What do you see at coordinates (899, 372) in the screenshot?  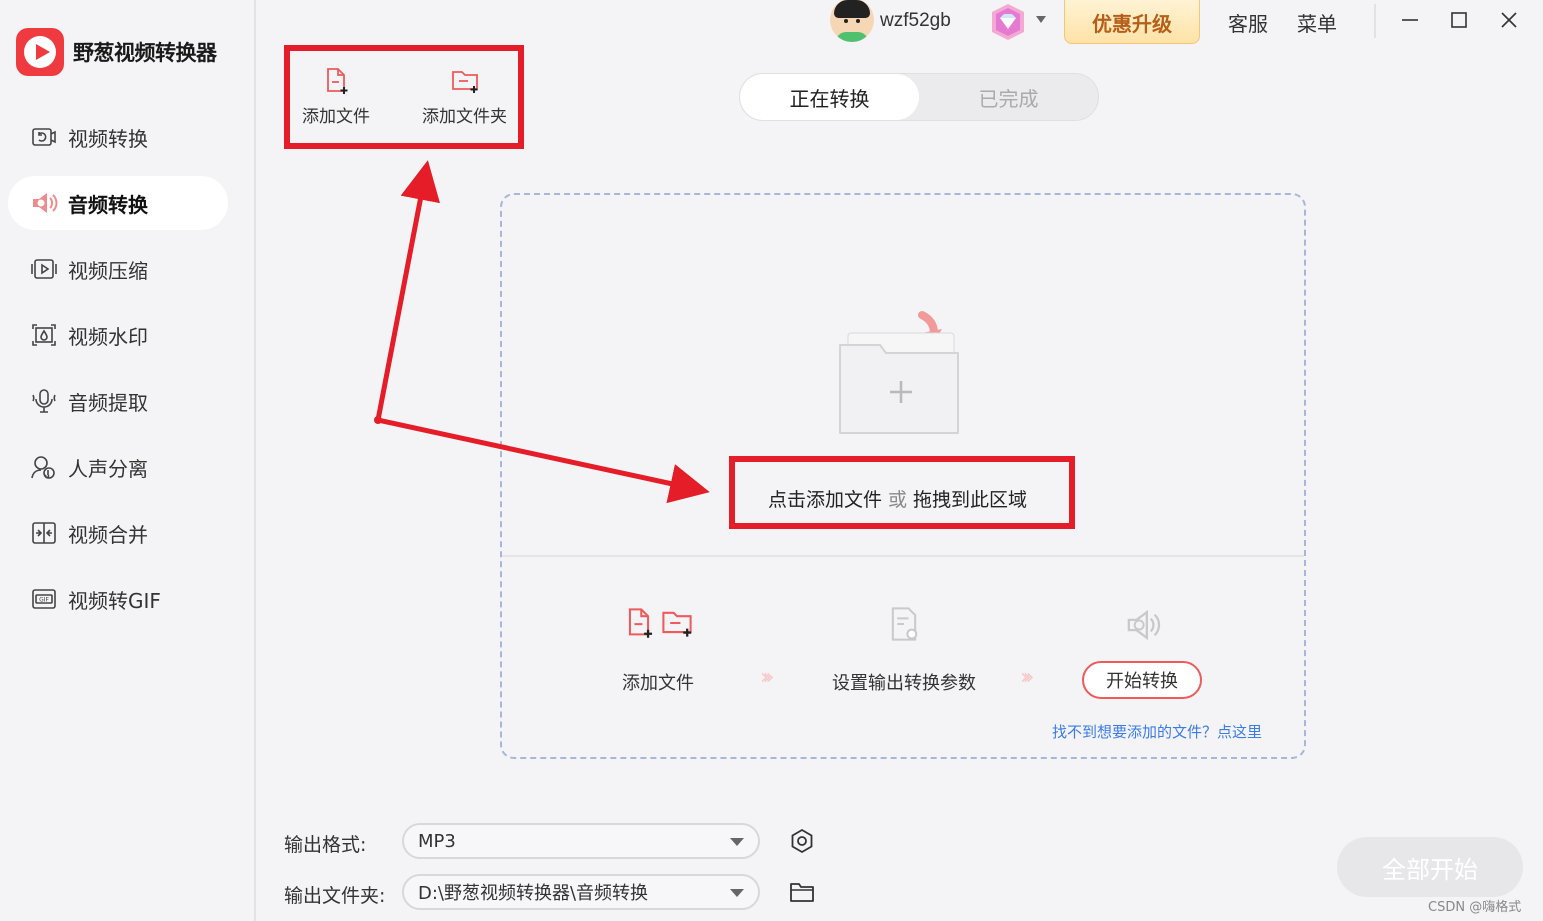 I see `folder-drop-icon` at bounding box center [899, 372].